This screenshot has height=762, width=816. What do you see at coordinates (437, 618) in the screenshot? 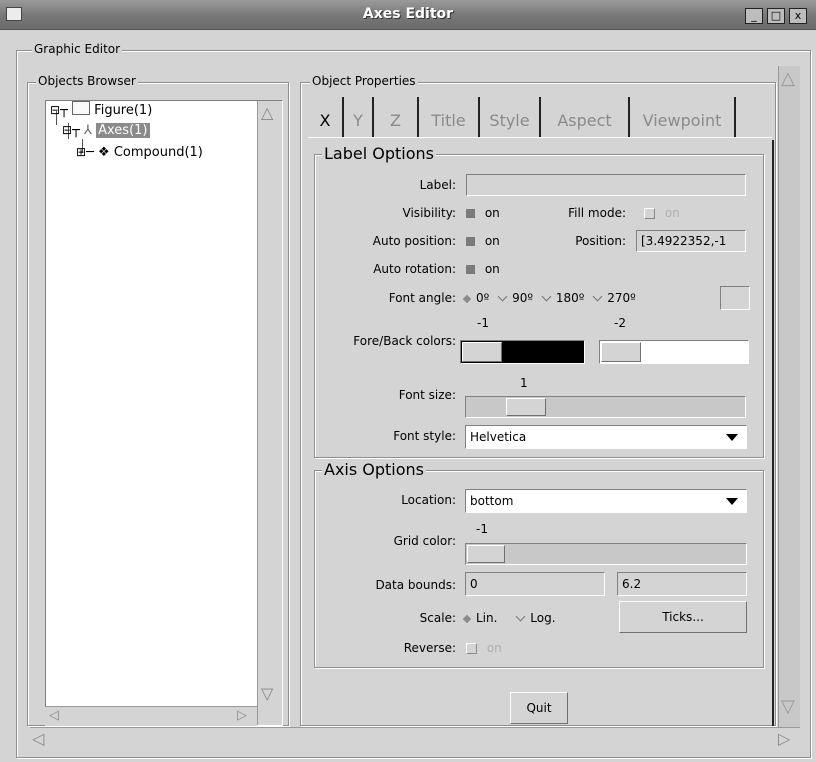
I see `scale-label: Scale:` at bounding box center [437, 618].